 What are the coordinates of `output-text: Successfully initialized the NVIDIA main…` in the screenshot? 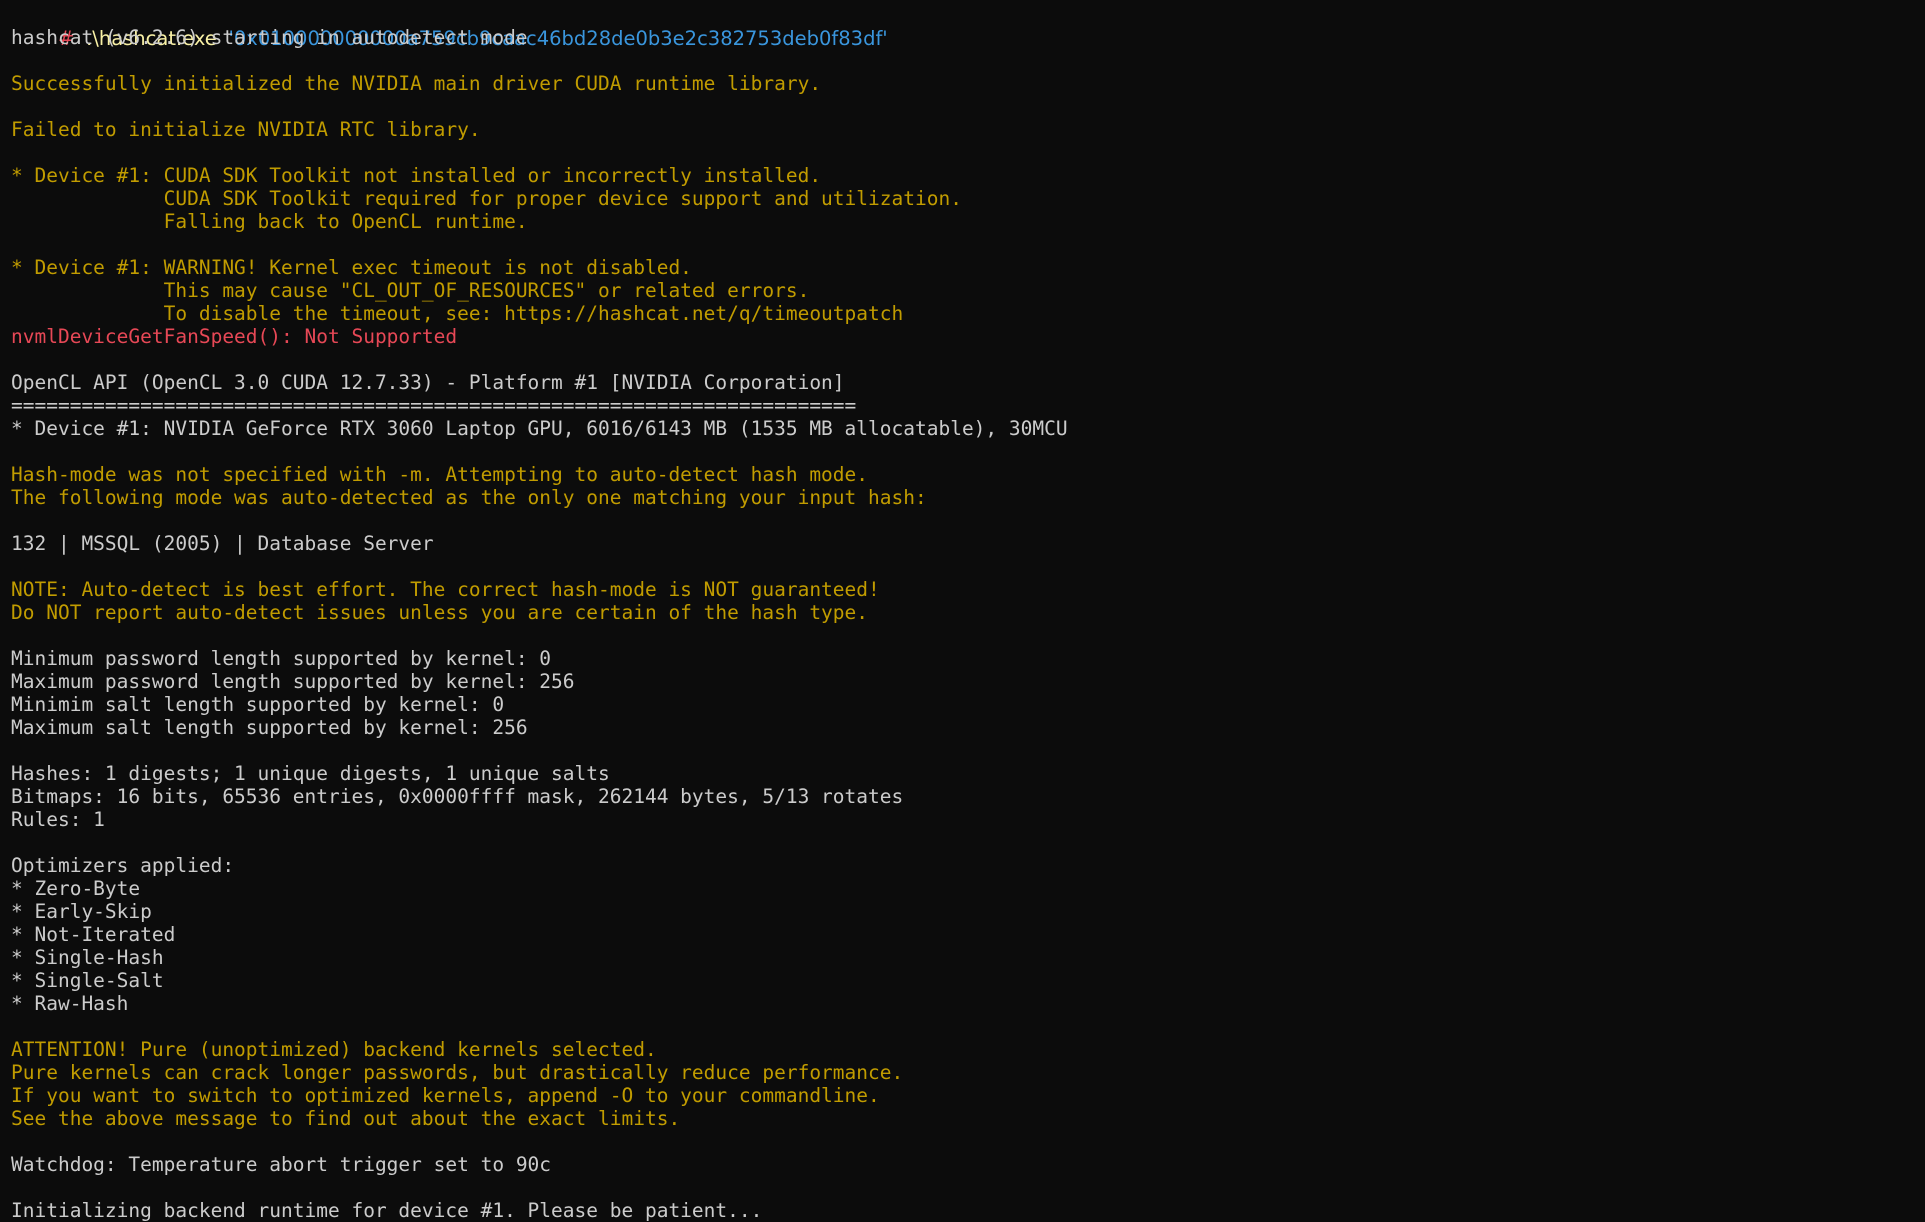 It's located at (416, 83).